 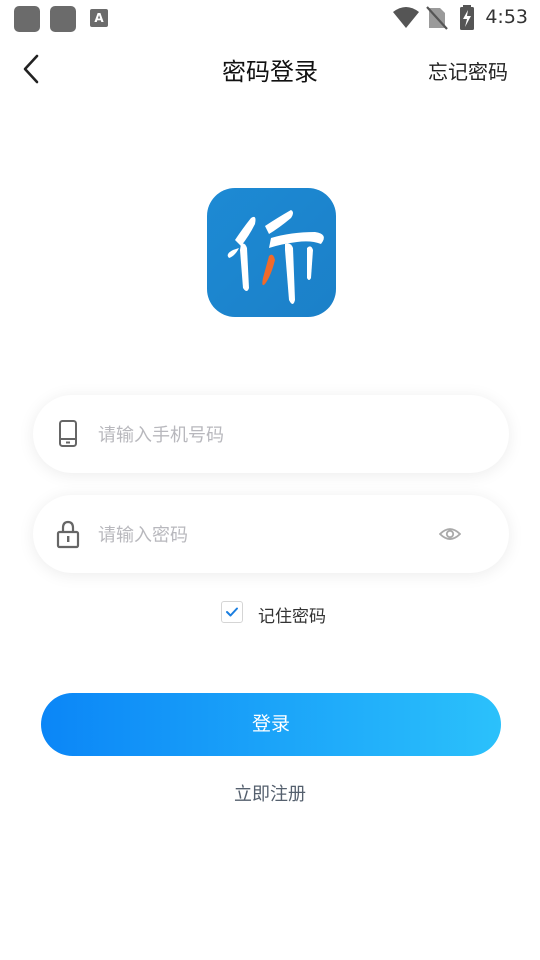 I want to click on phone-field: 请输入手机号码, so click(x=271, y=434).